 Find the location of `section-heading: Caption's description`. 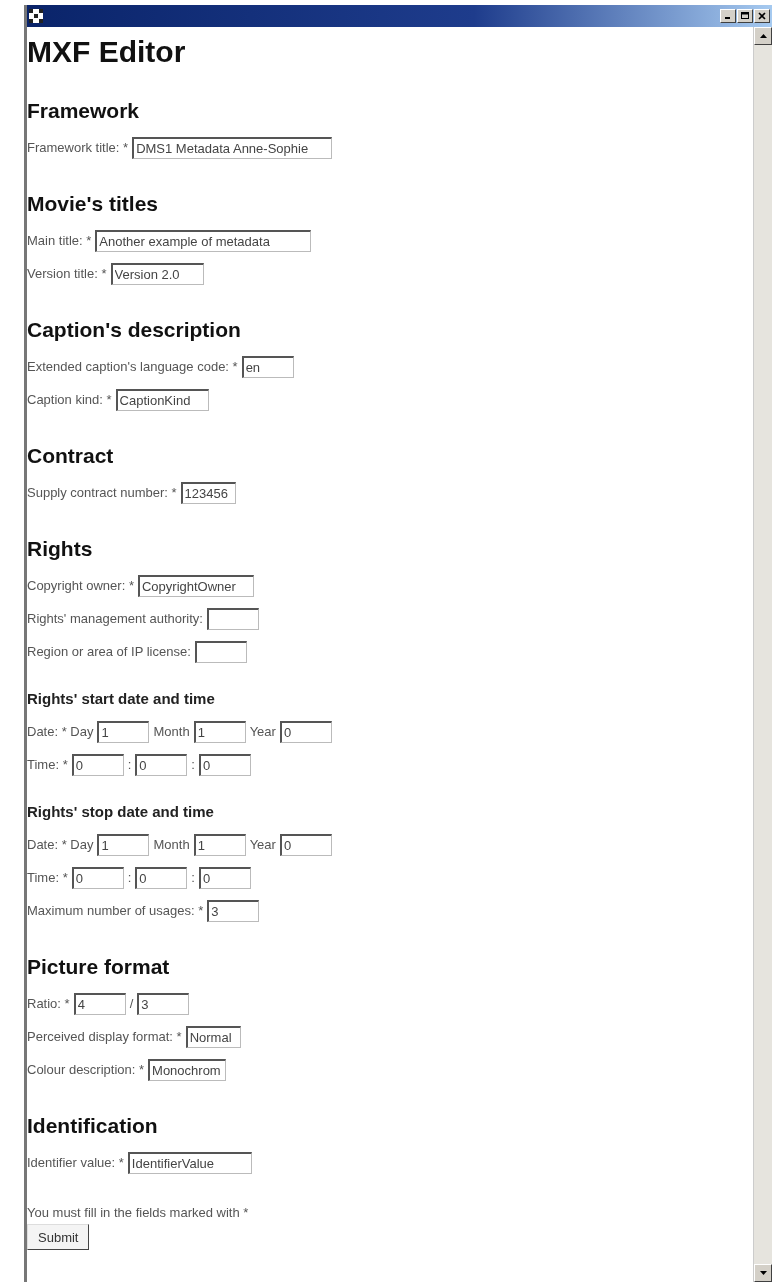

section-heading: Caption's description is located at coordinates (134, 330).